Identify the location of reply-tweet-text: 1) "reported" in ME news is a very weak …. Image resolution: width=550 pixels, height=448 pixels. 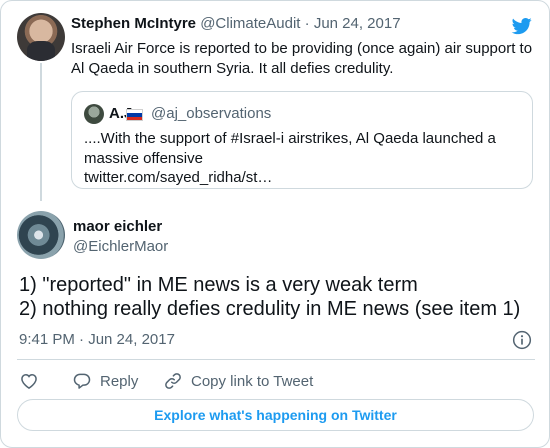
(279, 297).